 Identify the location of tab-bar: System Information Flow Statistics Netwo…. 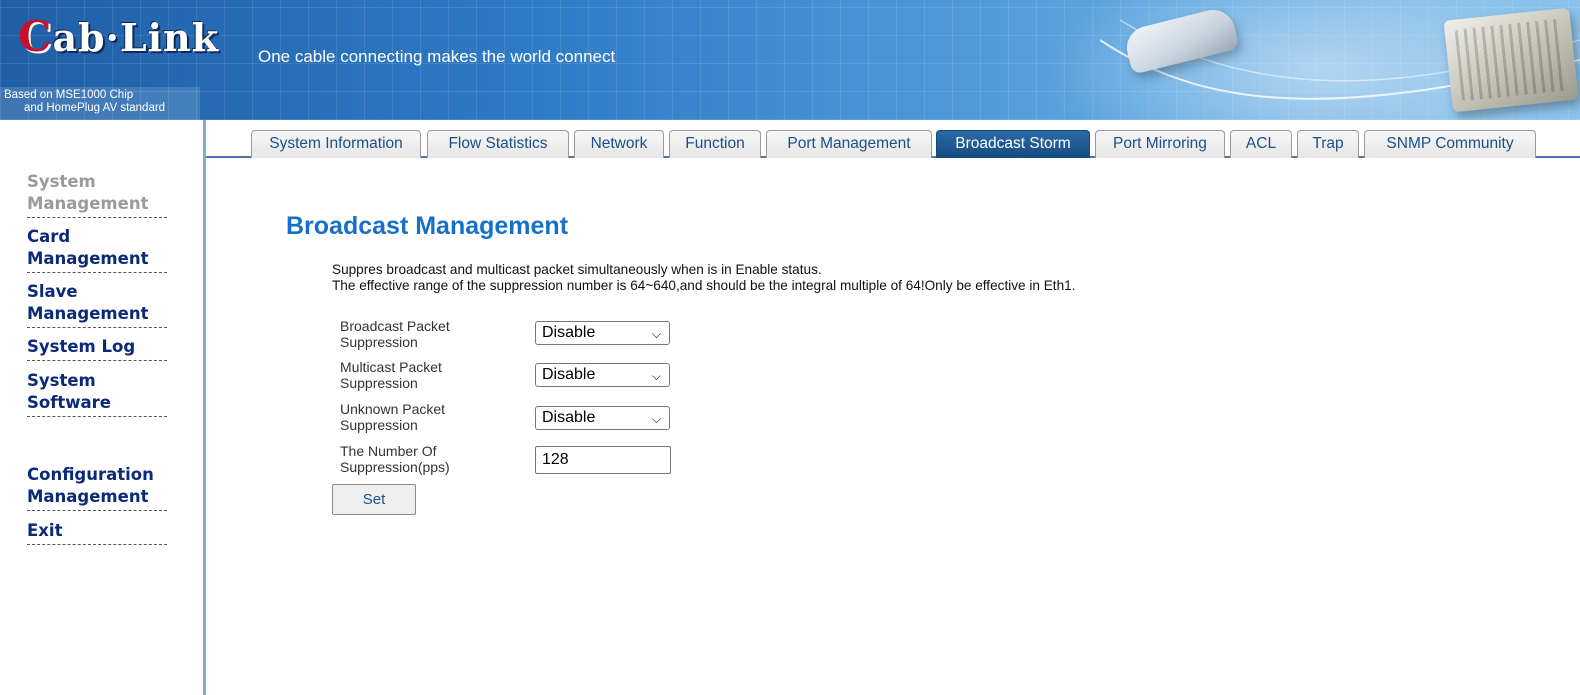
(893, 139).